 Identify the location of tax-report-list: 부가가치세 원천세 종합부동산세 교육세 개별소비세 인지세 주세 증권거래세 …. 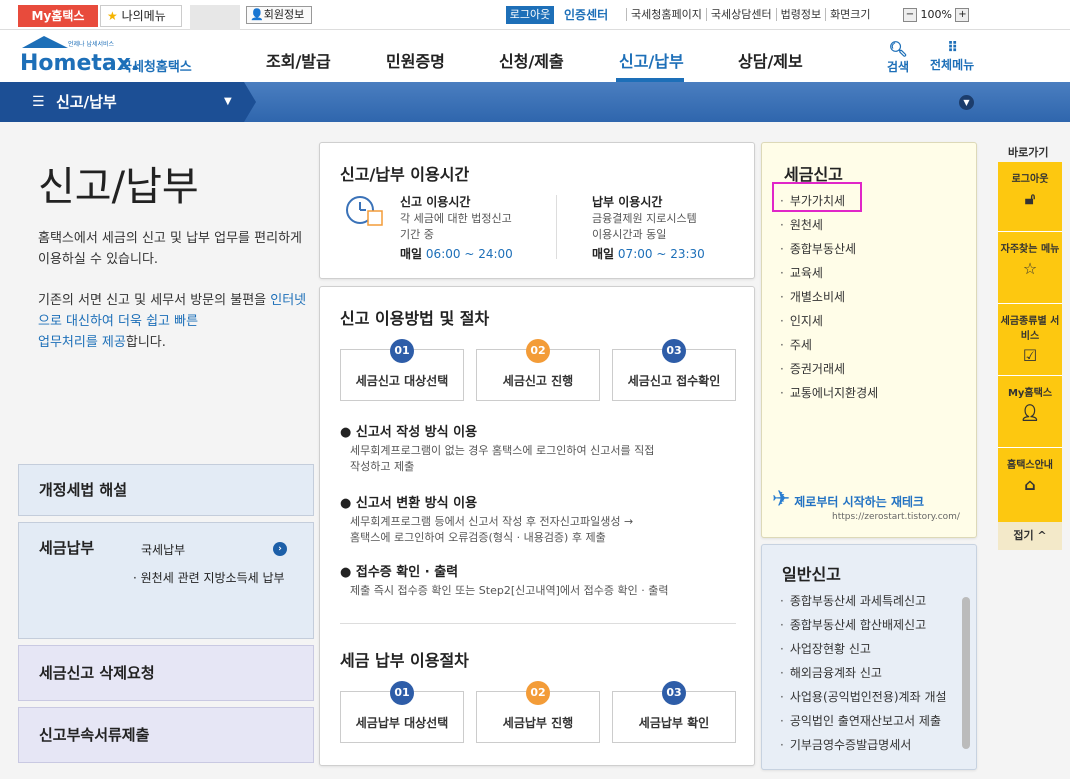
(829, 297).